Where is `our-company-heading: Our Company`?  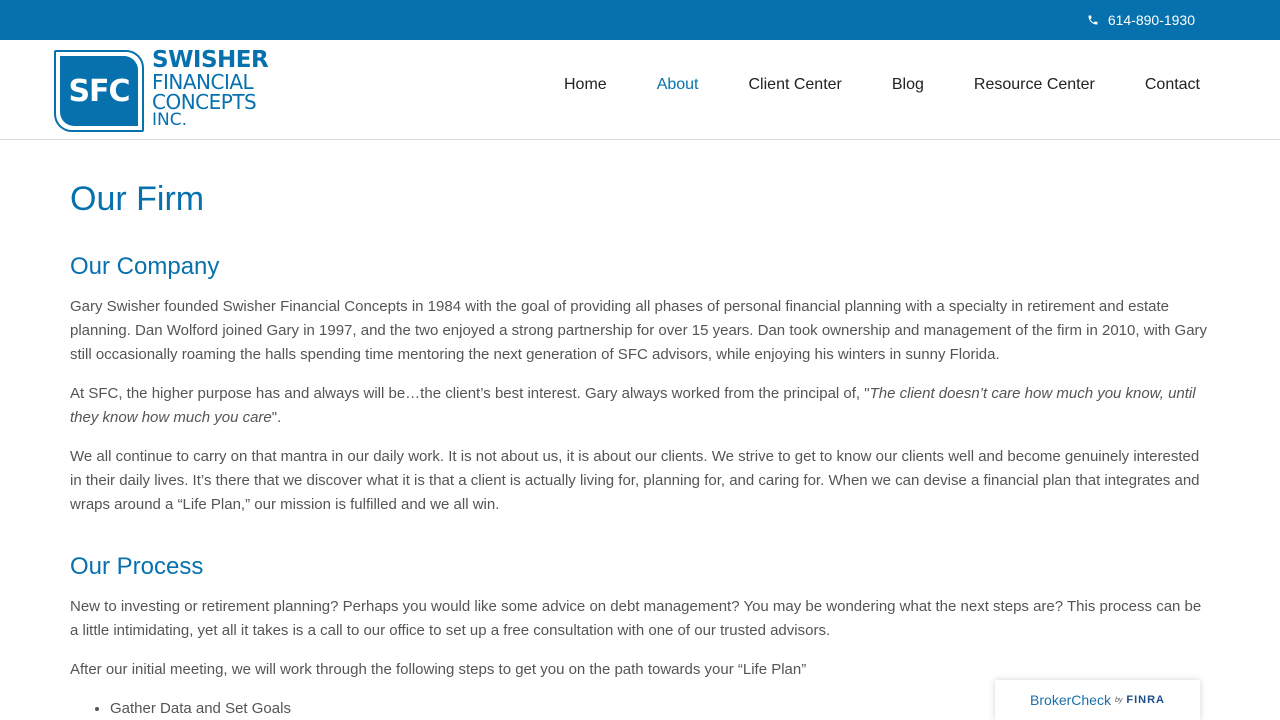 our-company-heading: Our Company is located at coordinates (145, 266).